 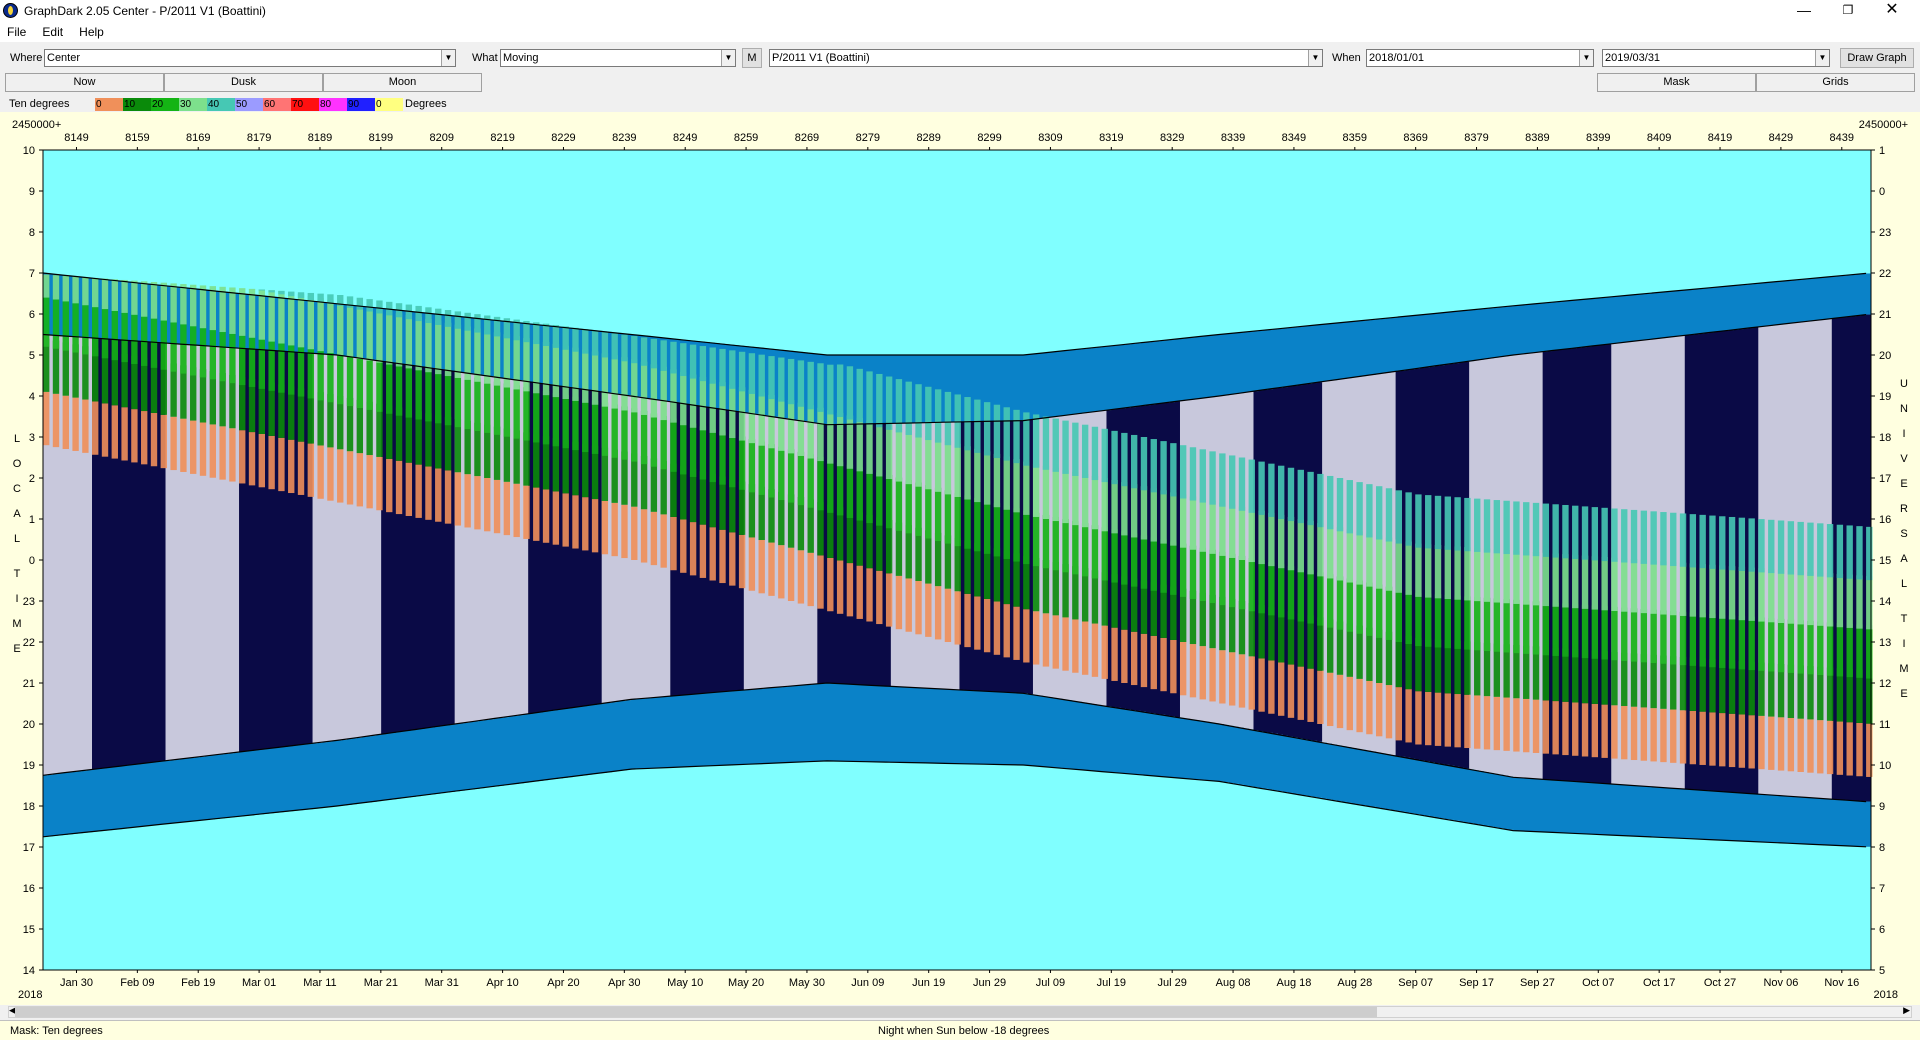 I want to click on scrollbar-thumb, so click(x=696, y=1012).